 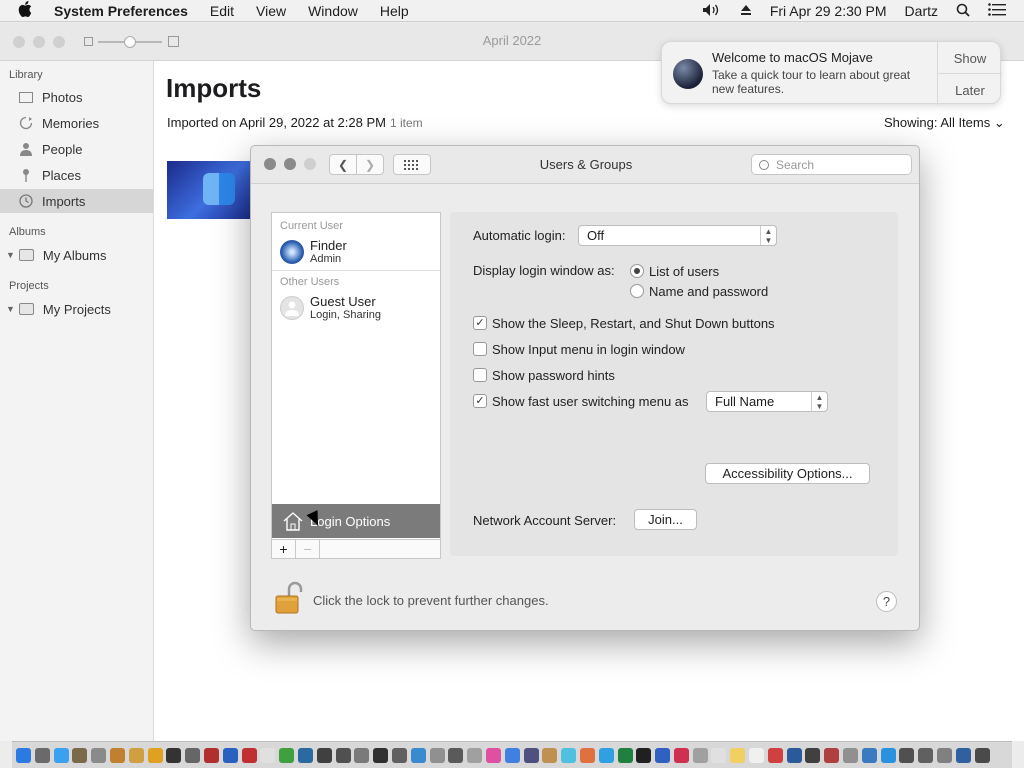 I want to click on radio-list-of-users, so click(x=637, y=271).